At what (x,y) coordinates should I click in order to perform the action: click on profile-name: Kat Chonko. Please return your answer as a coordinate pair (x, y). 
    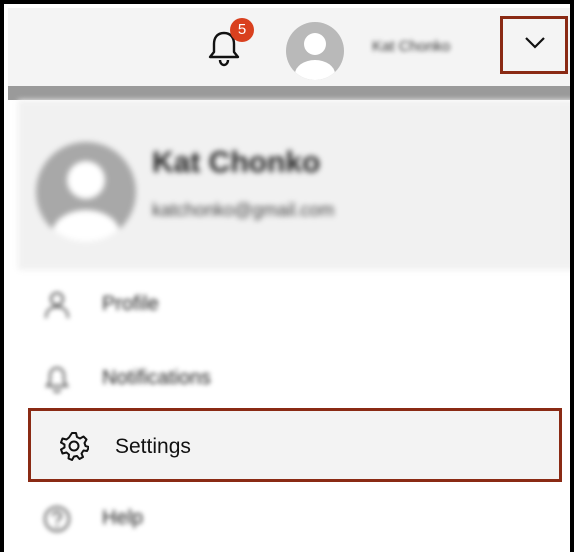
    Looking at the image, I should click on (236, 162).